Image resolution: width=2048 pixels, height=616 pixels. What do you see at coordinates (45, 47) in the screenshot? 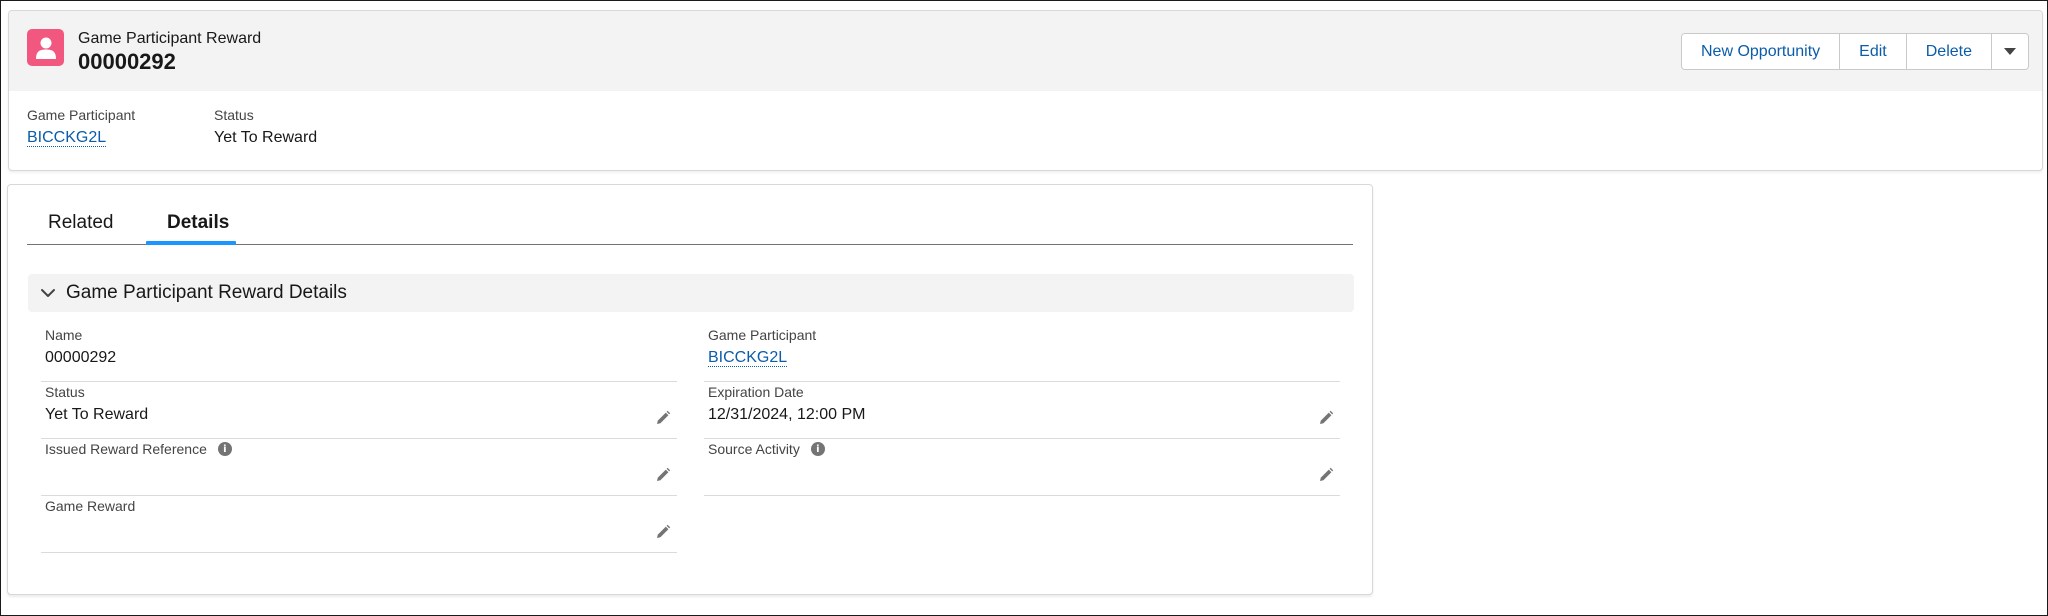
I see `person-icon` at bounding box center [45, 47].